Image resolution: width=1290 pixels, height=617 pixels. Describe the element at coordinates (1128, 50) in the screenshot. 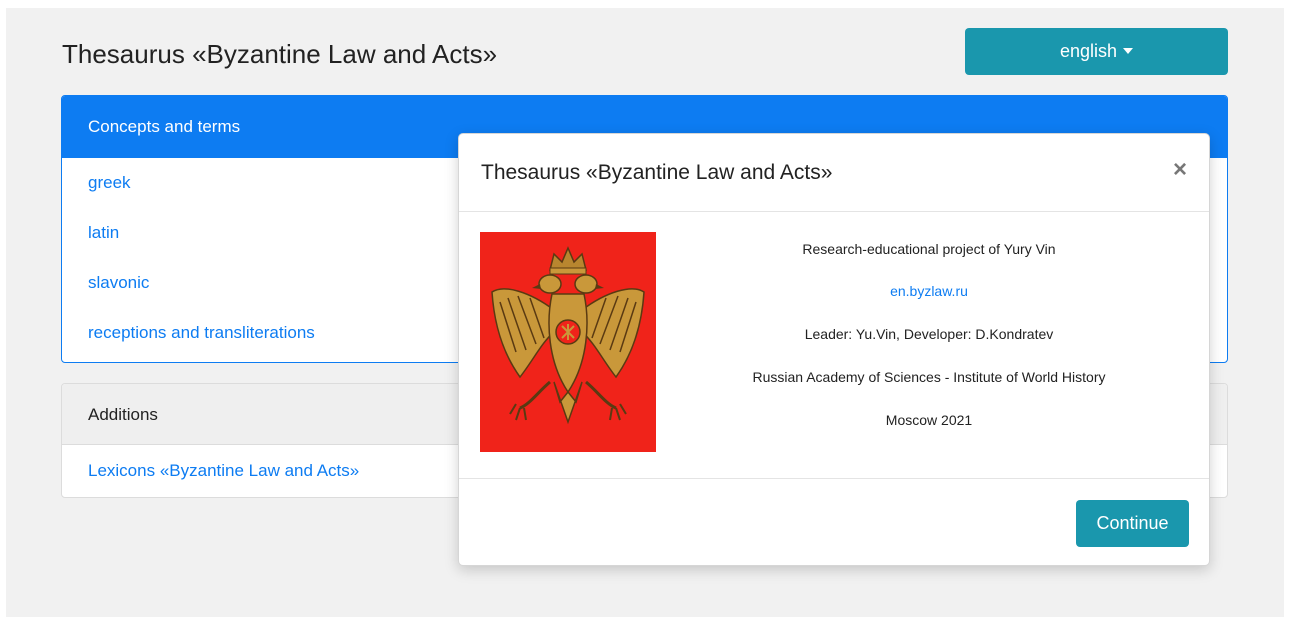

I see `caret-down-icon` at that location.